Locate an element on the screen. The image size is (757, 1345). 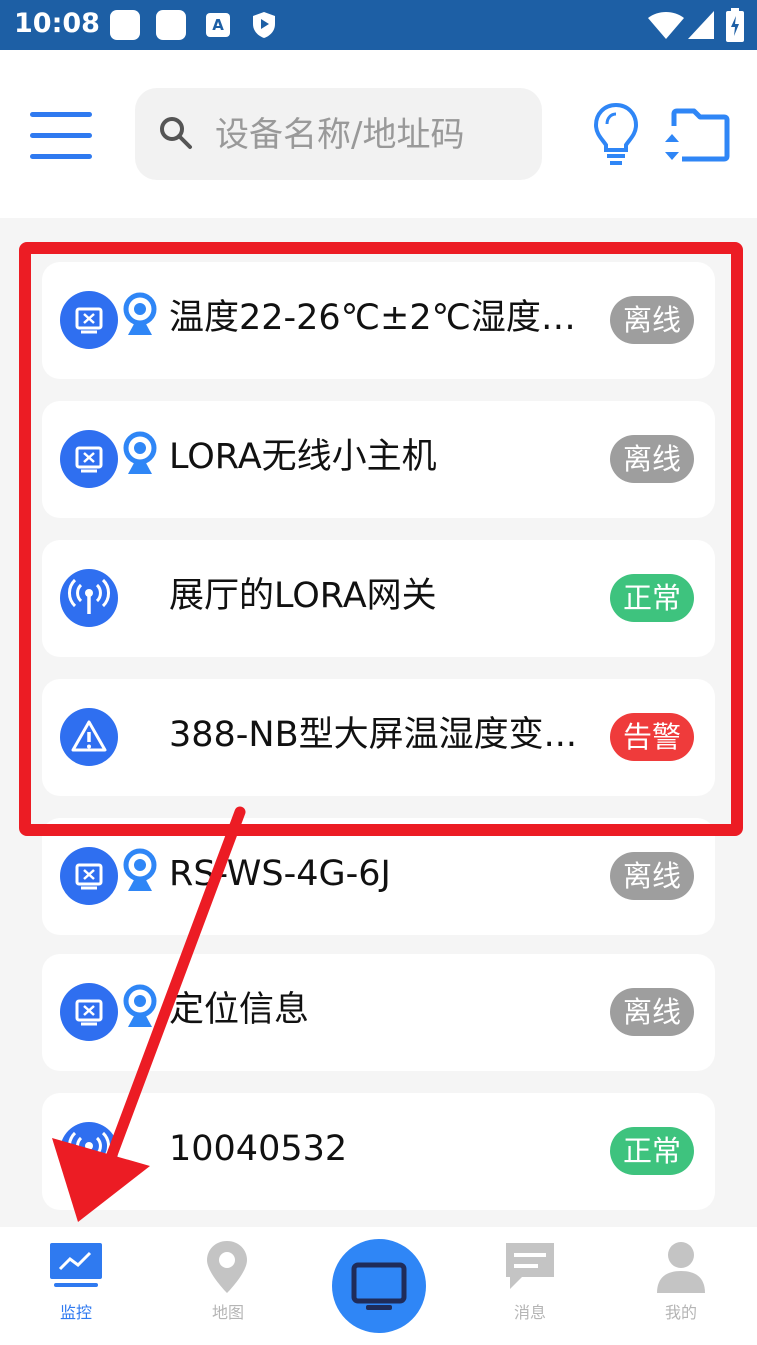
signal-icon is located at coordinates (701, 25).